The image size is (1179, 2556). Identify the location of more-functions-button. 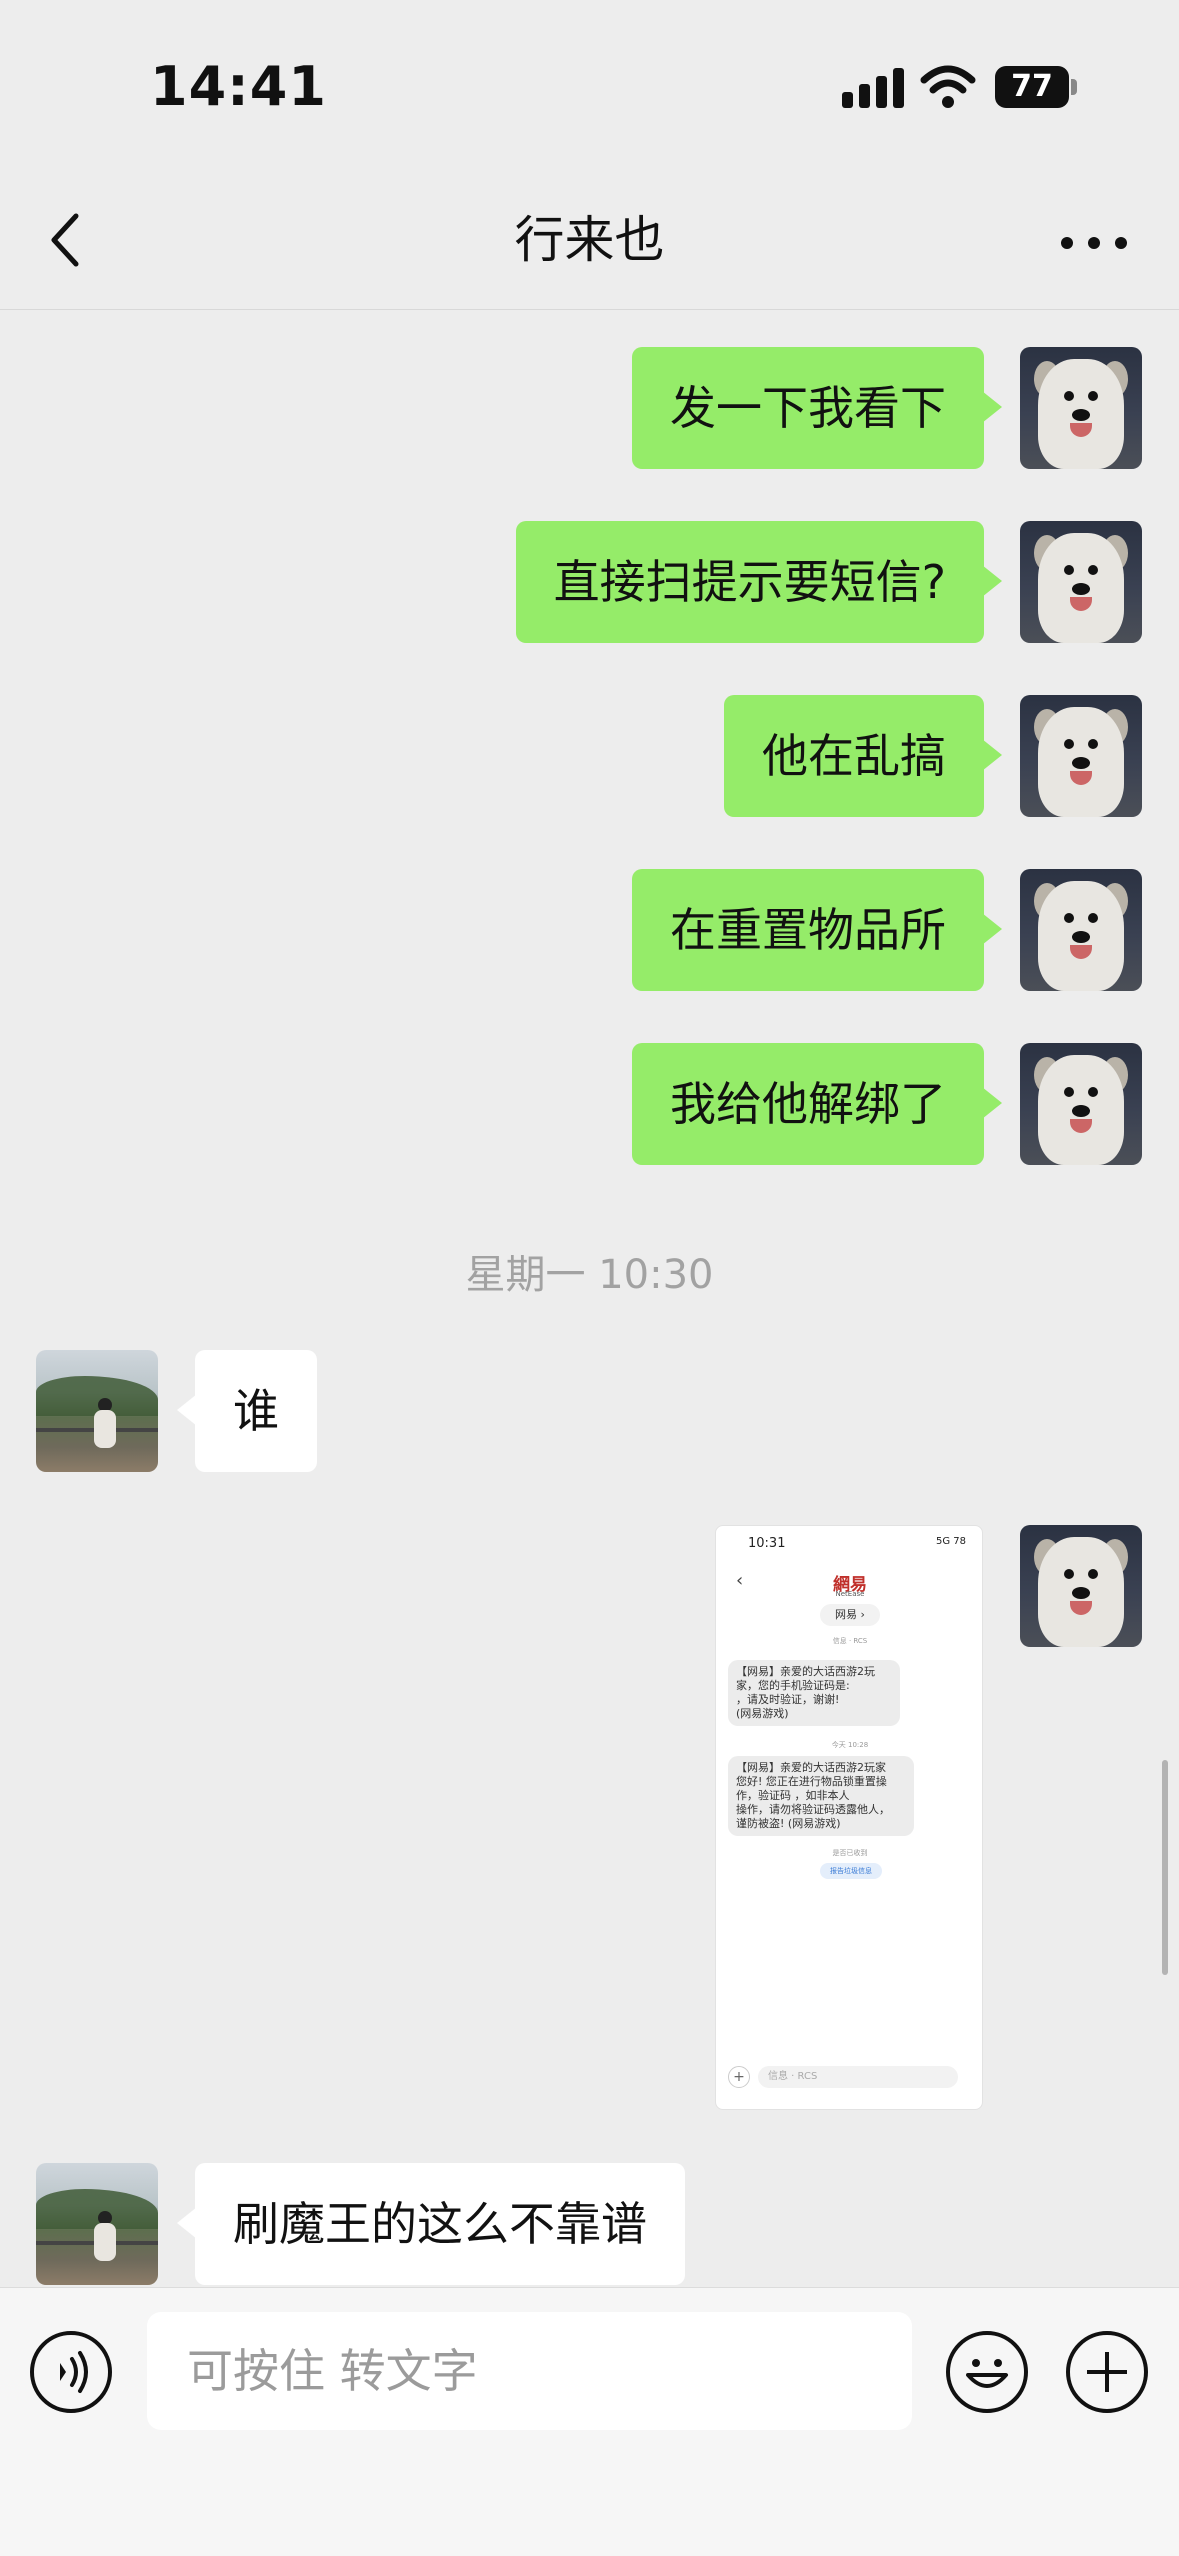
(1107, 2372).